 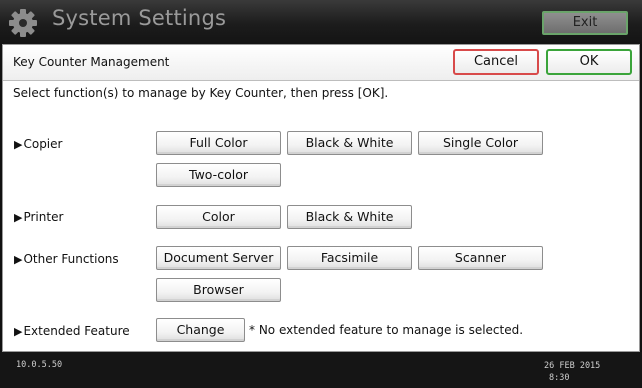 What do you see at coordinates (559, 378) in the screenshot?
I see `time-text: 8:30` at bounding box center [559, 378].